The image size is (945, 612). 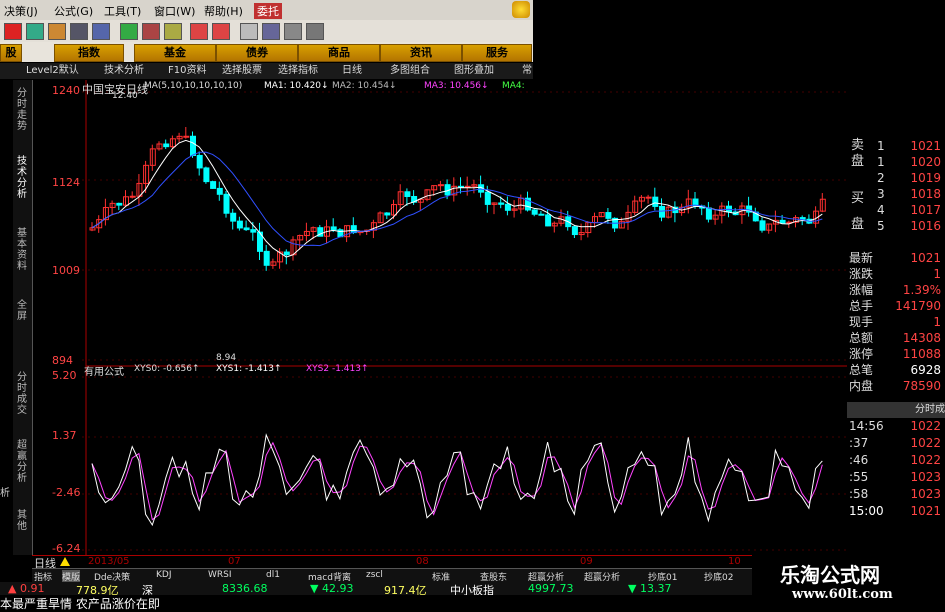 What do you see at coordinates (273, 575) in the screenshot?
I see `indicator-tab: dl1` at bounding box center [273, 575].